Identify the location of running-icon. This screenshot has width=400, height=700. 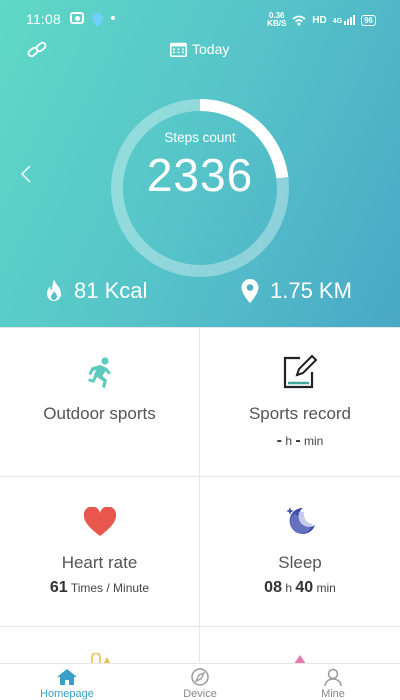
(99, 372).